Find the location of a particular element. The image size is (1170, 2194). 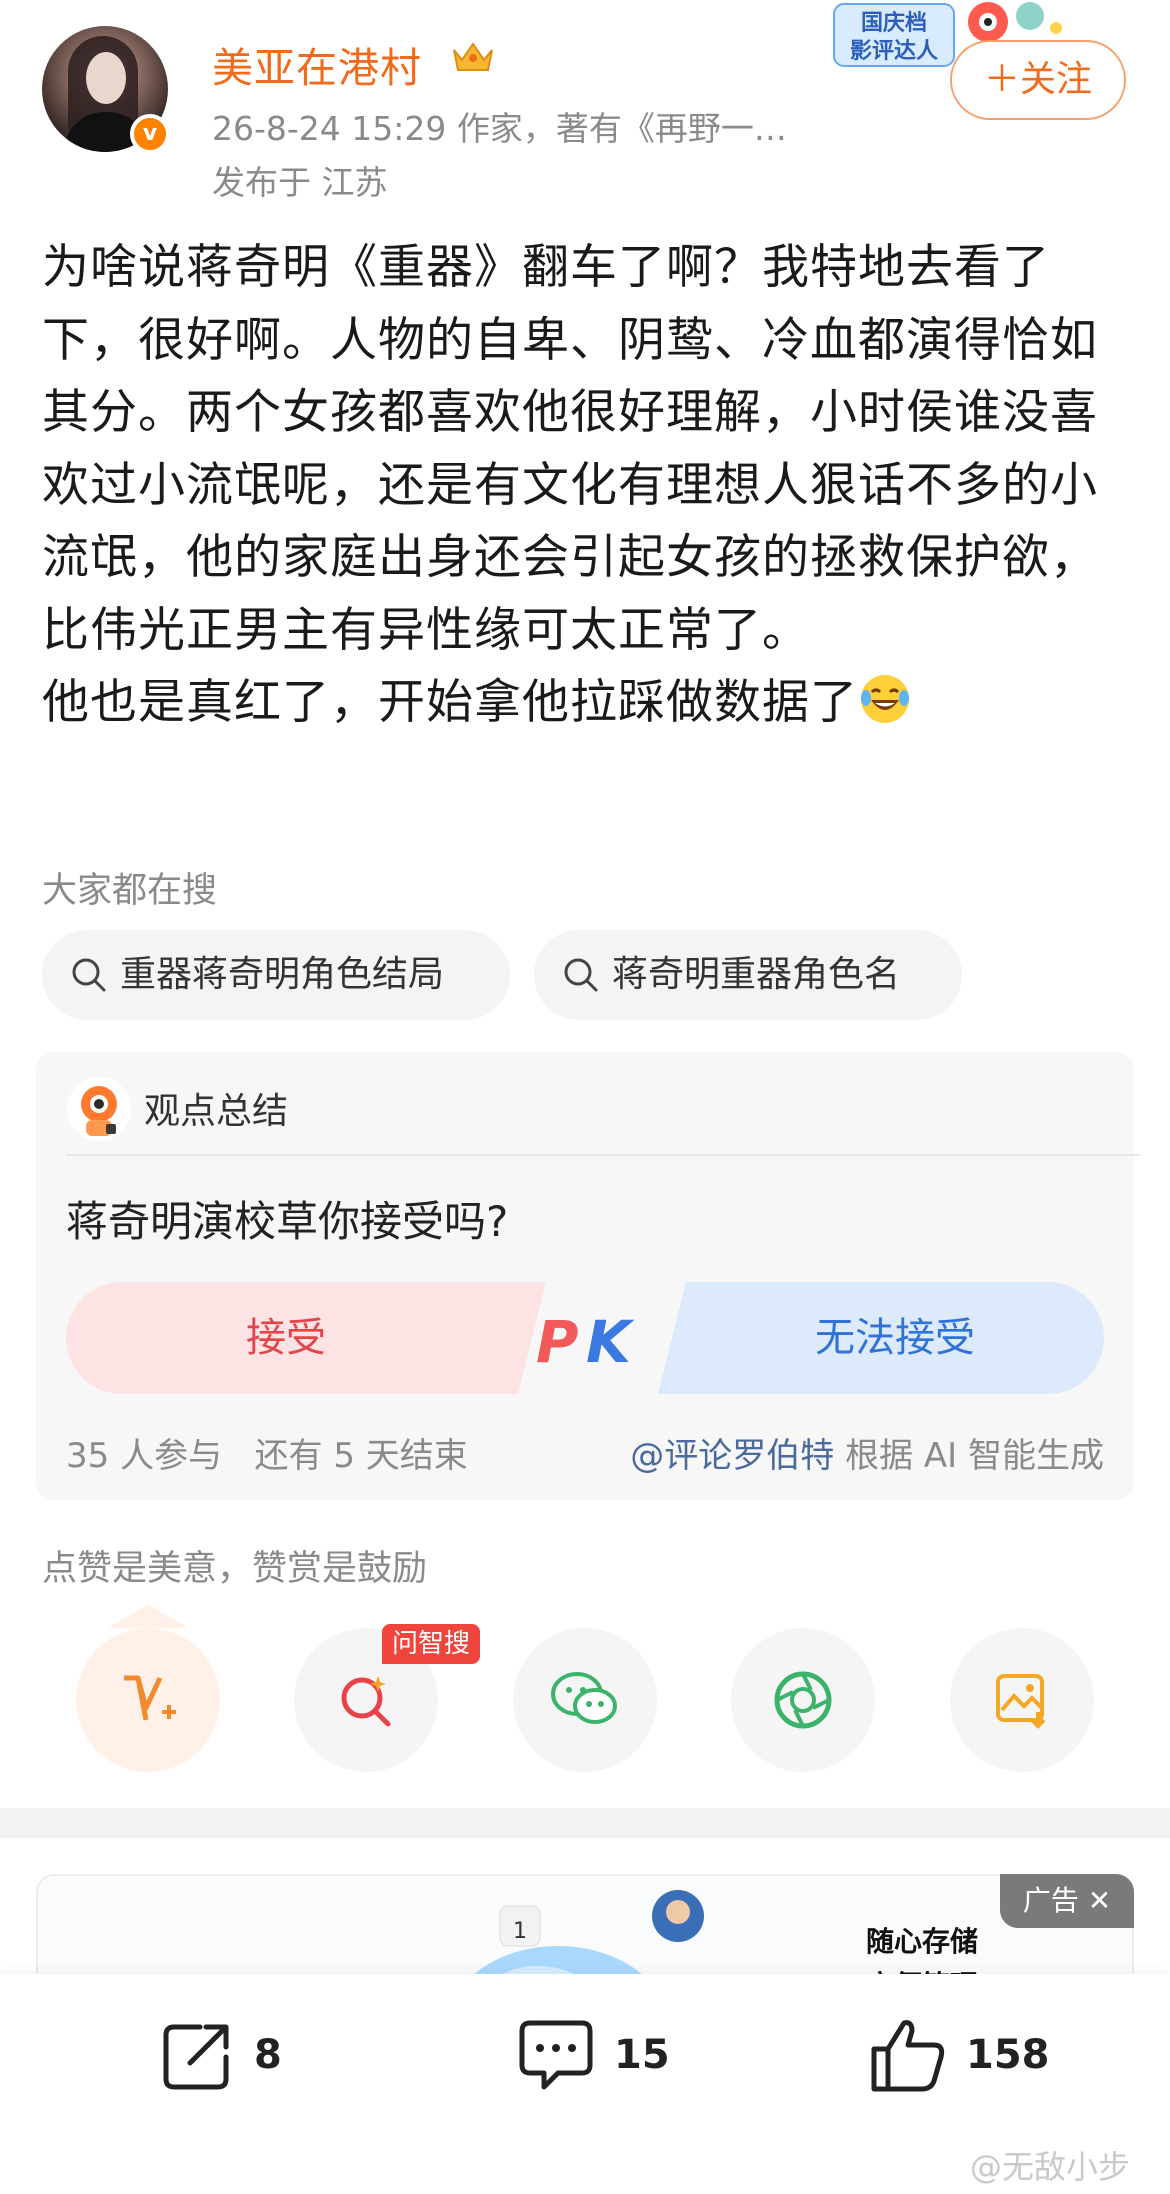

ai-search-icon is located at coordinates (366, 1701).